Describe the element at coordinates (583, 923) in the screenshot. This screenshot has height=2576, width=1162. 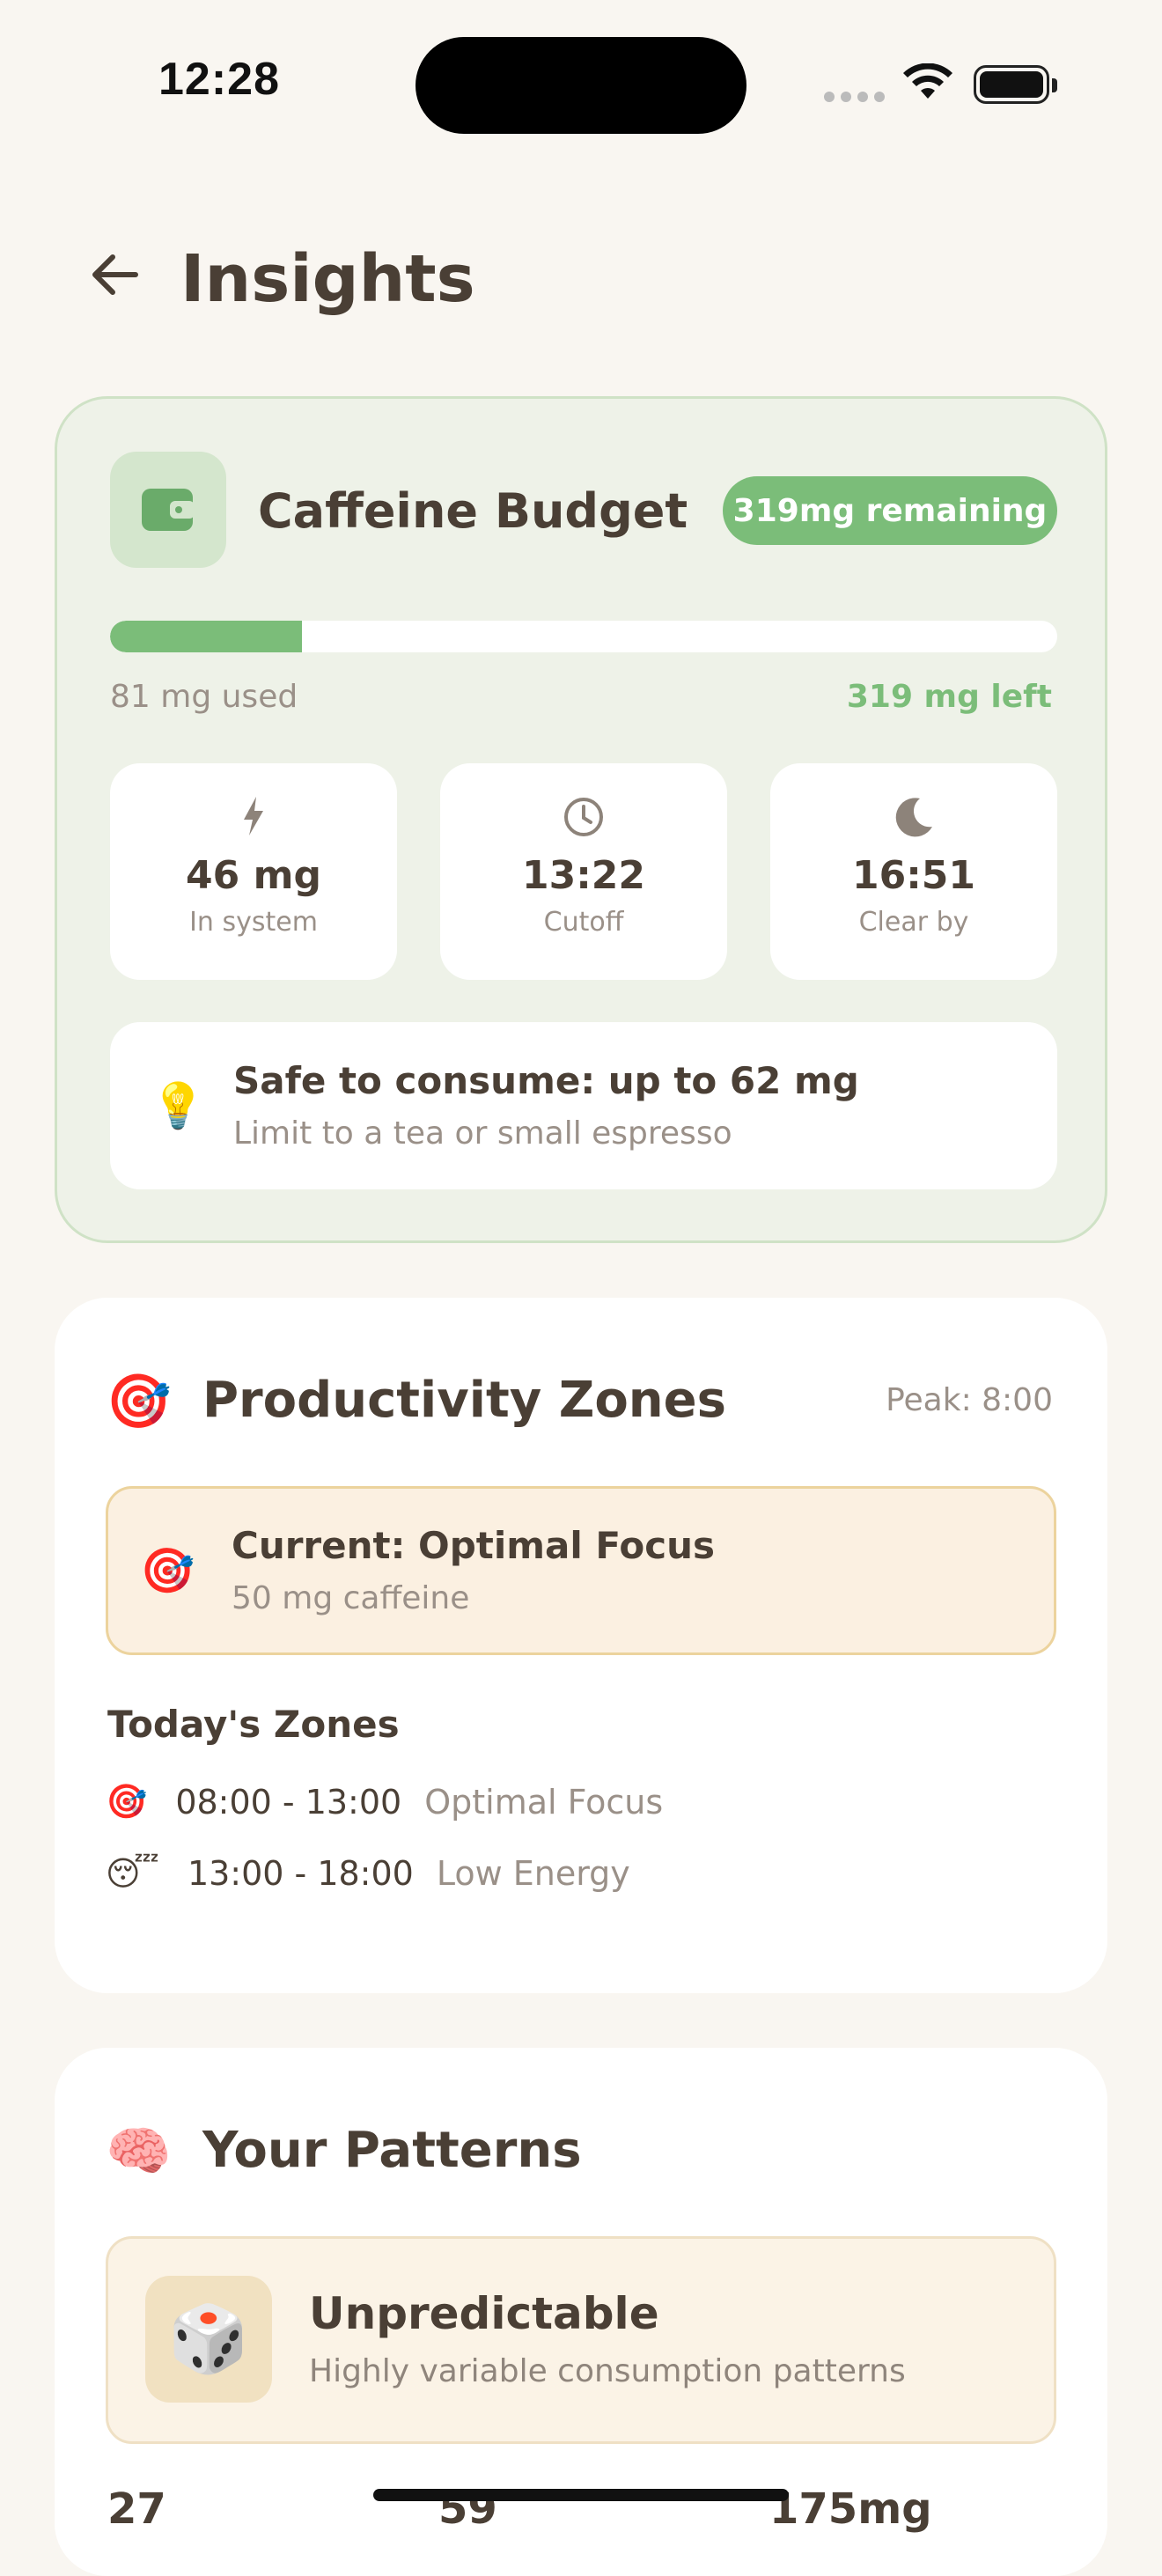
I see `stat-label: Cutoff` at that location.